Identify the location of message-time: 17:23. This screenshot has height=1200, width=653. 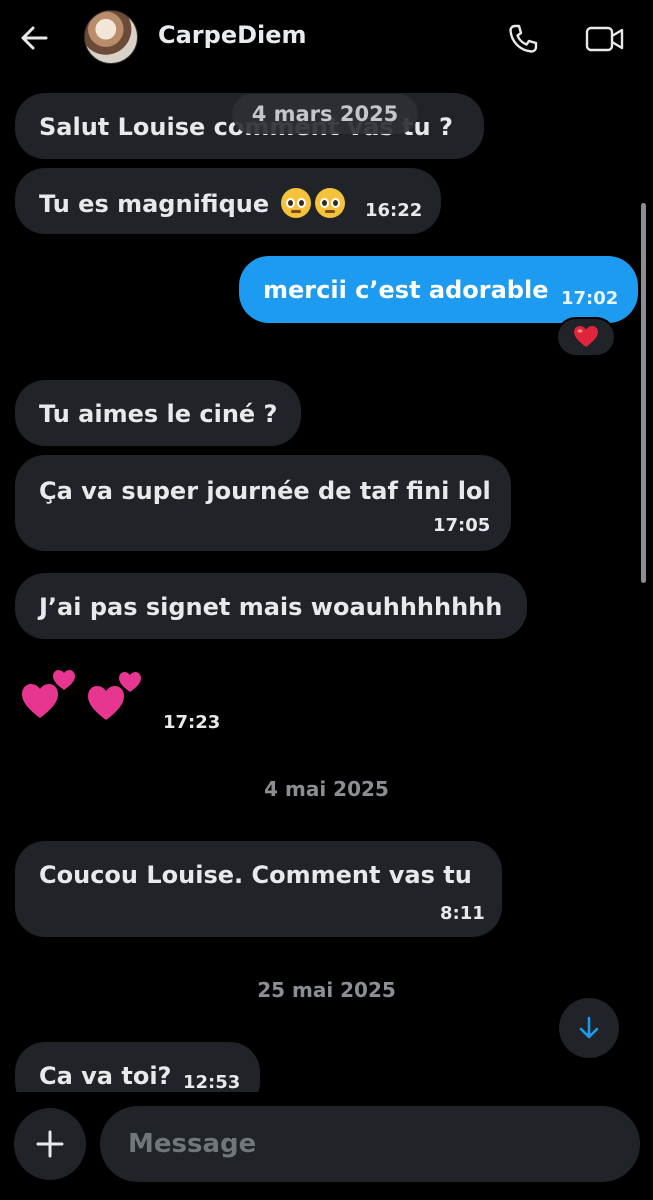
(192, 722).